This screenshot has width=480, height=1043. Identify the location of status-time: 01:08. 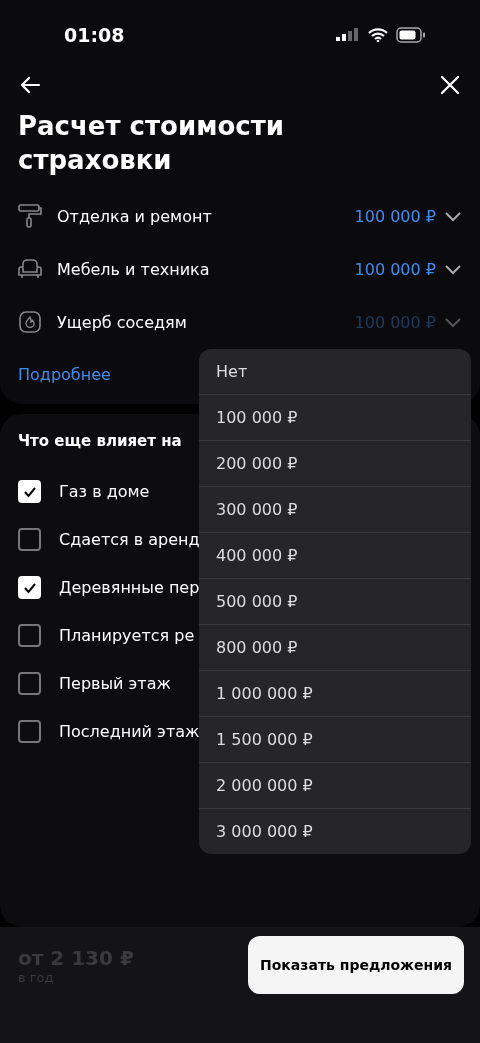
(94, 35).